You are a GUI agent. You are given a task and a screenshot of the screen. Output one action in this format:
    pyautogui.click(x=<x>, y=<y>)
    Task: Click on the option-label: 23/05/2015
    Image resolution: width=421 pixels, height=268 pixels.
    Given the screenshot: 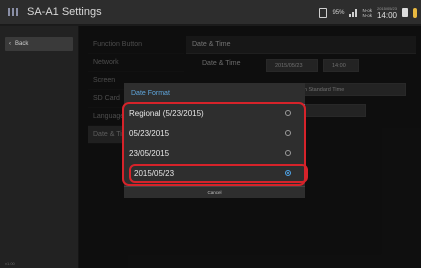 What is the action you would take?
    pyautogui.click(x=149, y=153)
    